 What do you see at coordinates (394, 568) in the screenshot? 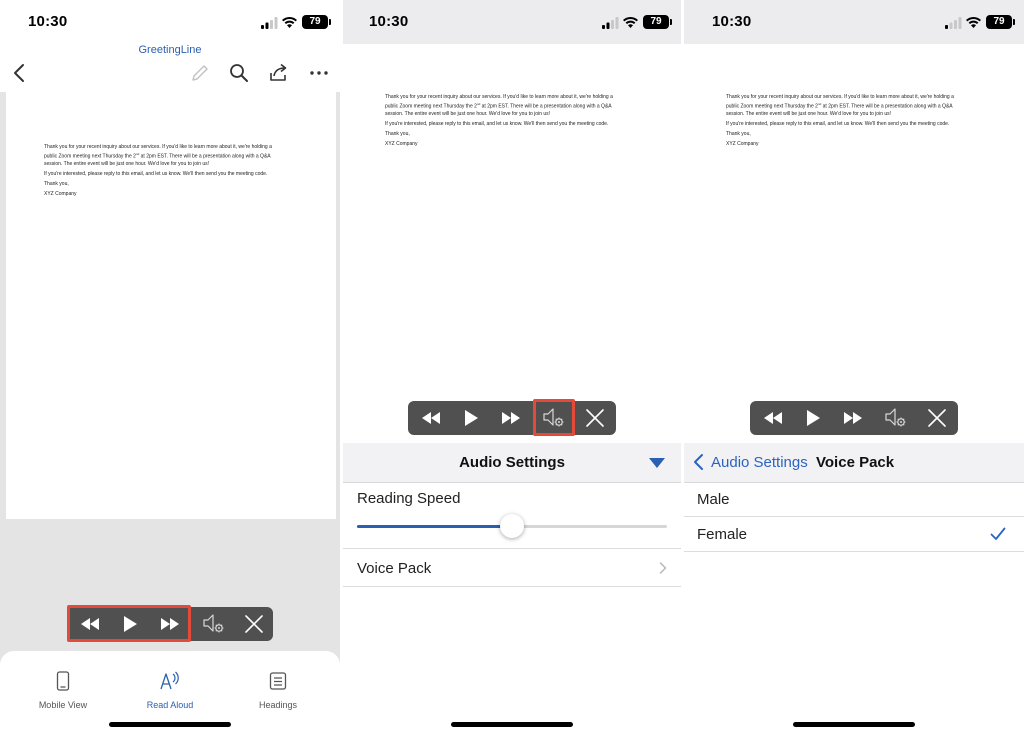
I see `voice-pack-label: Voice Pack` at bounding box center [394, 568].